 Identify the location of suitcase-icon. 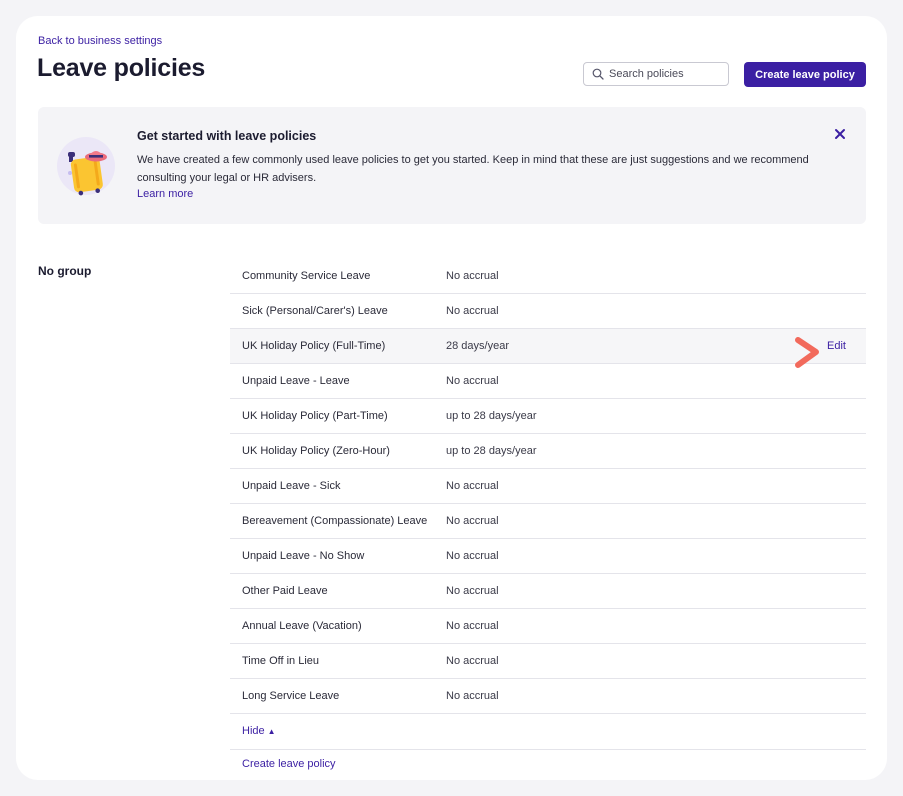
(86, 166).